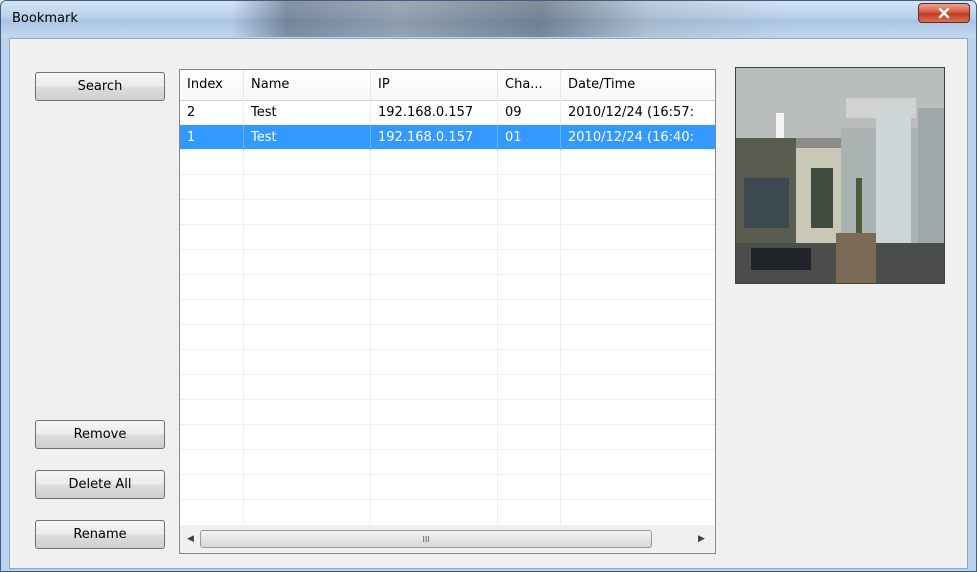 The height and width of the screenshot is (572, 977). What do you see at coordinates (434, 85) in the screenshot?
I see `column-header-ip: IP` at bounding box center [434, 85].